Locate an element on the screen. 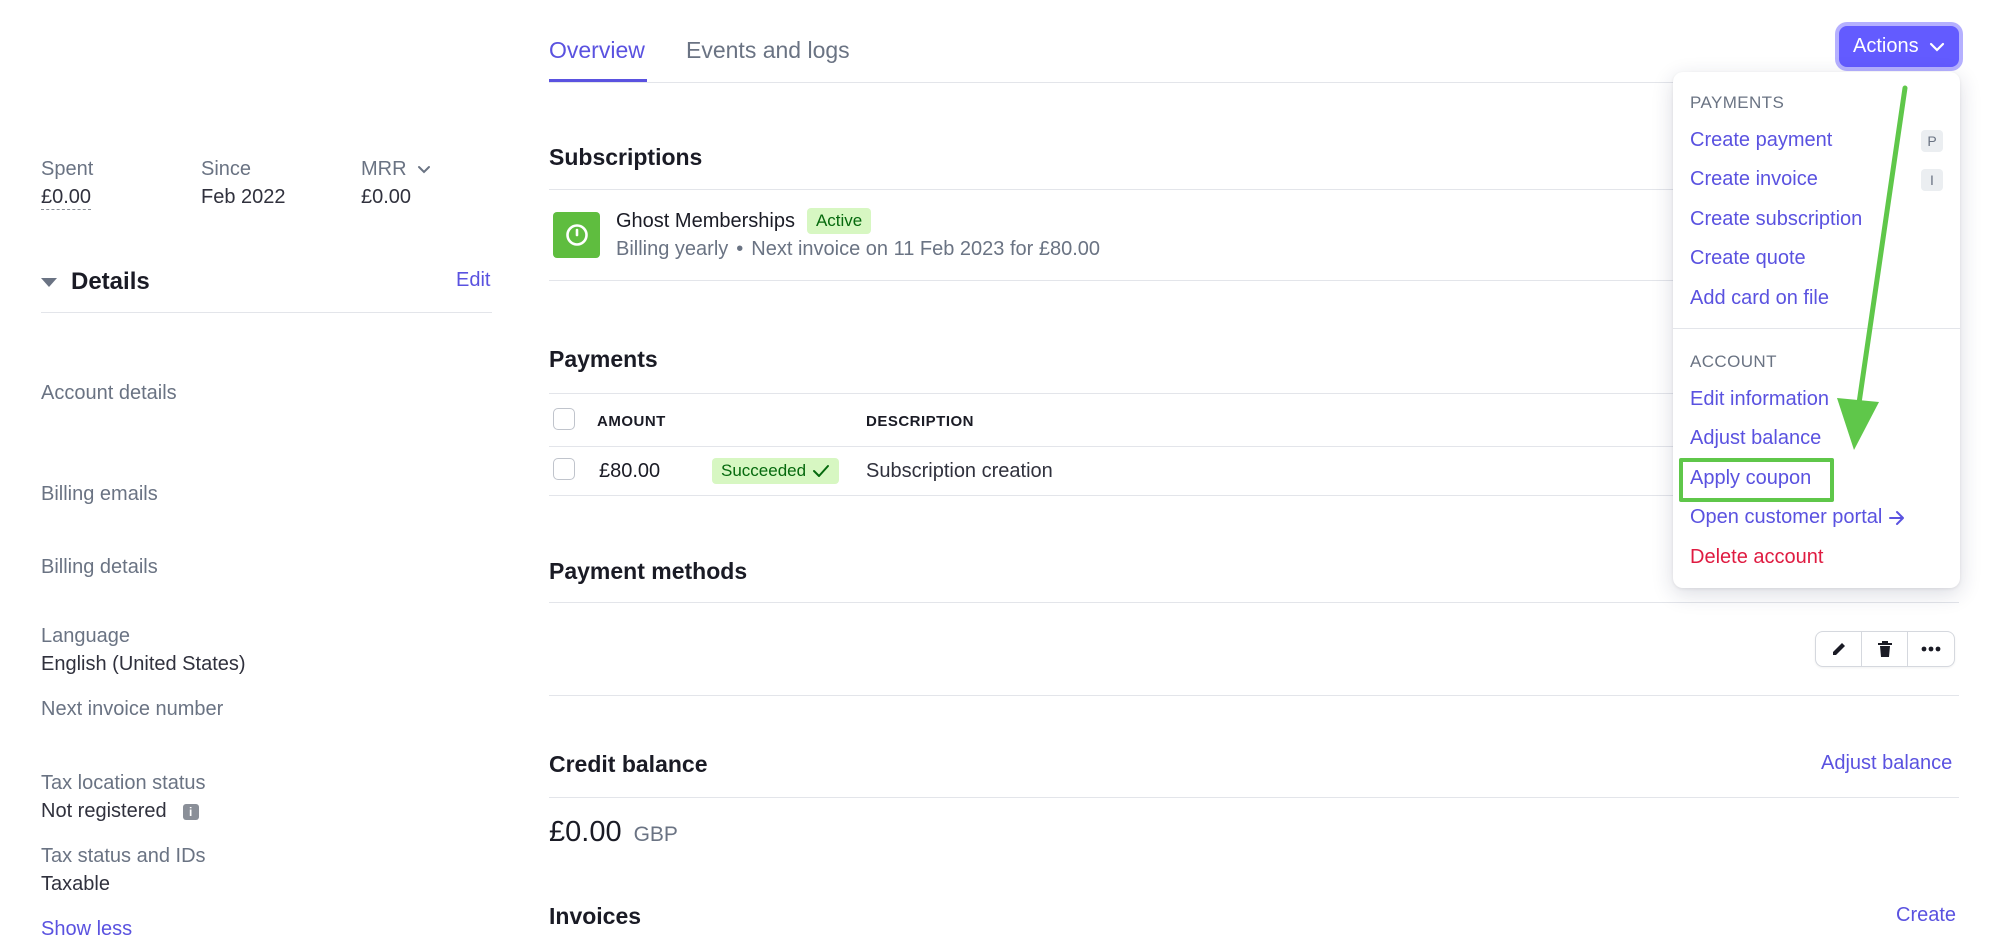  payment-status-badge: Succeeded is located at coordinates (776, 471).